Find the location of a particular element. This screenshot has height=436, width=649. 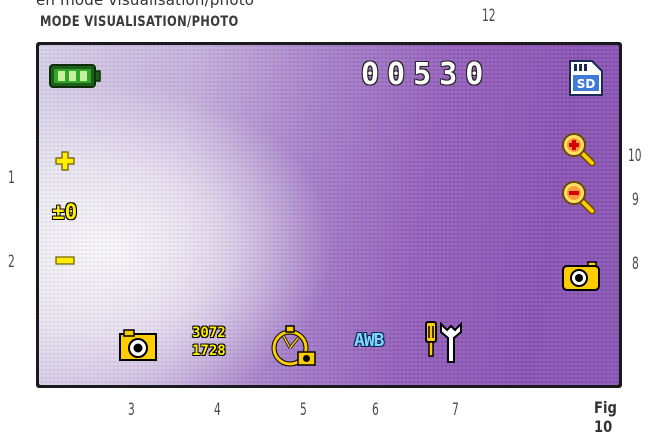

minus-icon is located at coordinates (65, 261).